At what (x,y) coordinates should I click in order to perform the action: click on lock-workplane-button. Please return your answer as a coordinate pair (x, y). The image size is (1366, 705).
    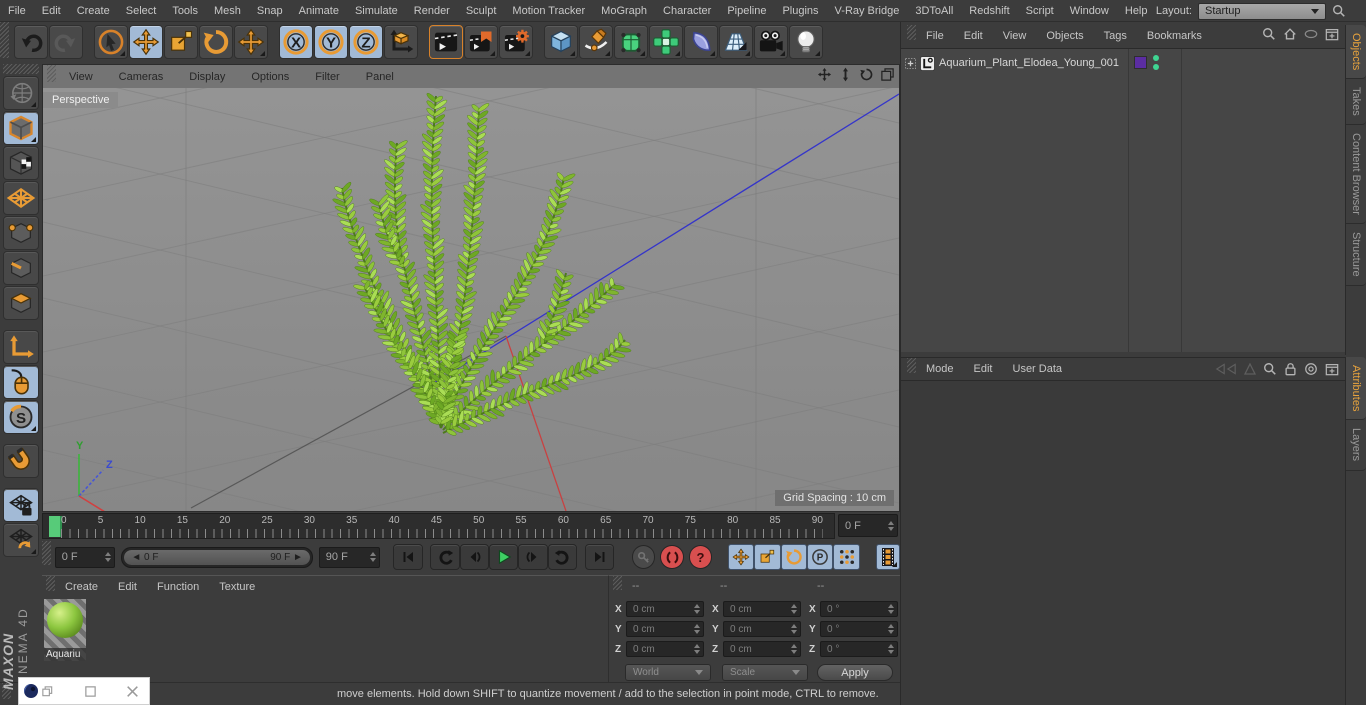
    Looking at the image, I should click on (21, 505).